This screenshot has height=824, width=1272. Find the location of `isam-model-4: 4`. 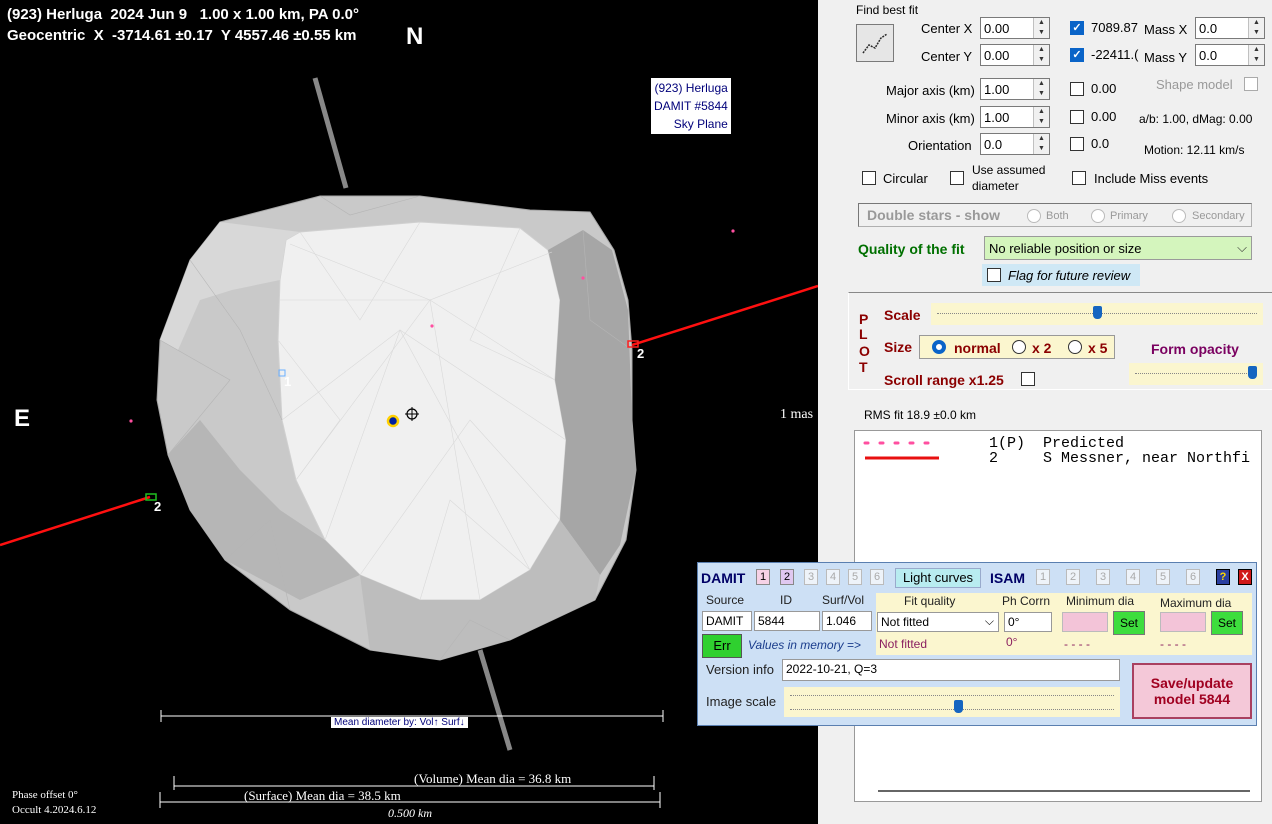

isam-model-4: 4 is located at coordinates (1133, 577).